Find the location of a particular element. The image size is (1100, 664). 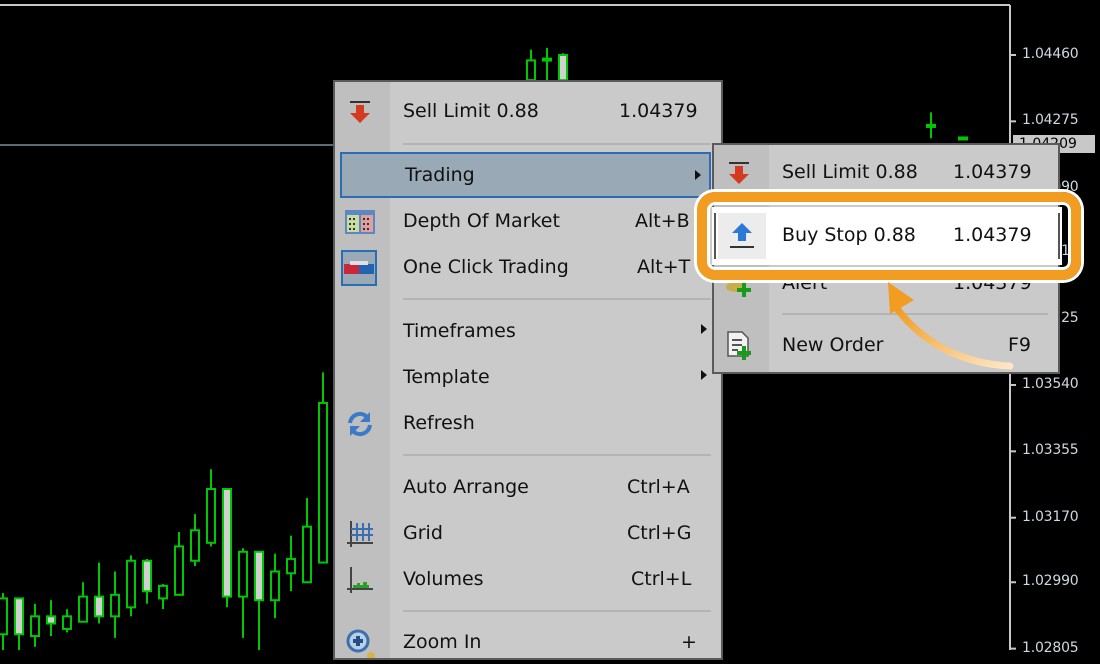

menu-item-trading: Trading is located at coordinates (525, 175).